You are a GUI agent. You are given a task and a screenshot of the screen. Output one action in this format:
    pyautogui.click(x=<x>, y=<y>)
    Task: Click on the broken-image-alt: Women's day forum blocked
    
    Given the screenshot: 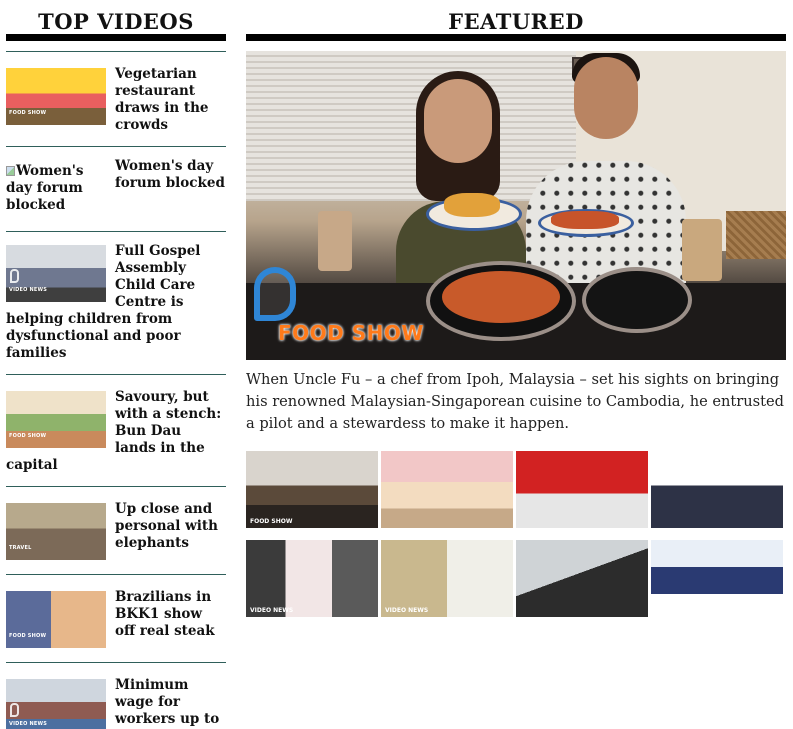 What is the action you would take?
    pyautogui.click(x=45, y=188)
    